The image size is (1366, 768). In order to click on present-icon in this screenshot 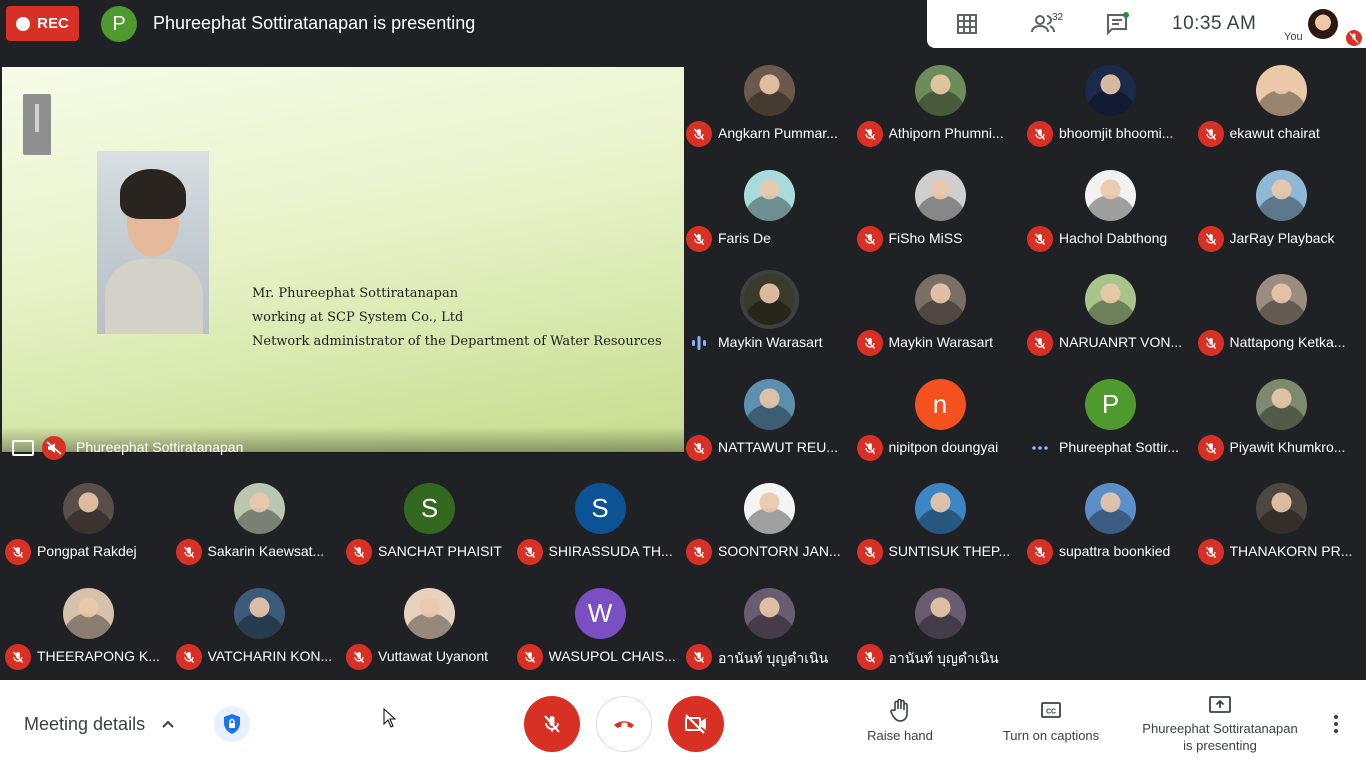, I will do `click(1220, 704)`.